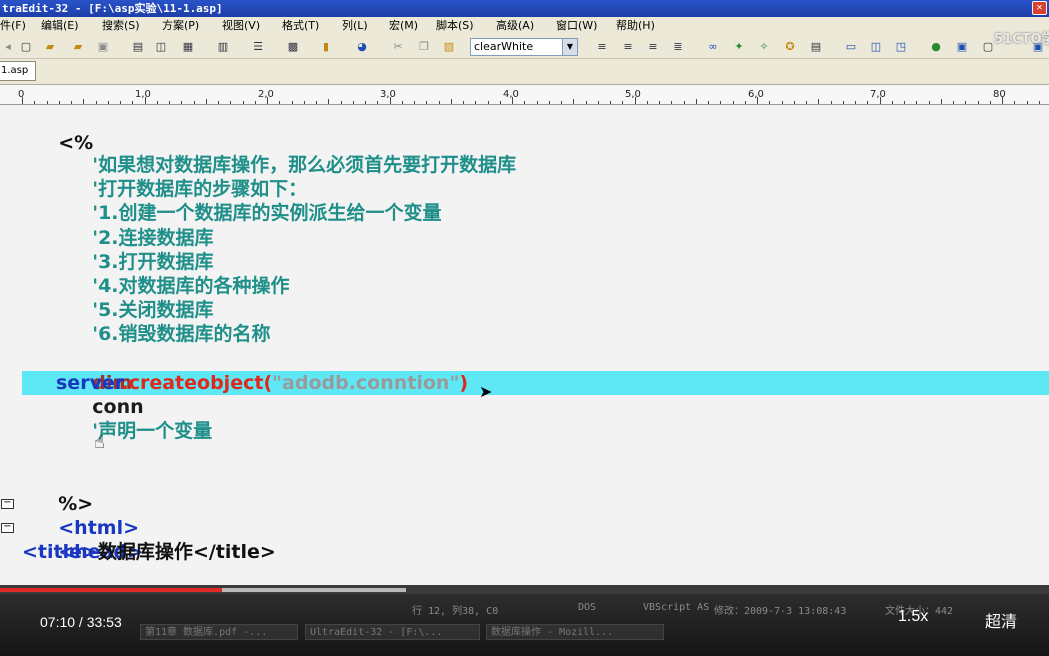 This screenshot has width=1049, height=656. Describe the element at coordinates (851, 47) in the screenshot. I see `window-icon: ▭` at that location.